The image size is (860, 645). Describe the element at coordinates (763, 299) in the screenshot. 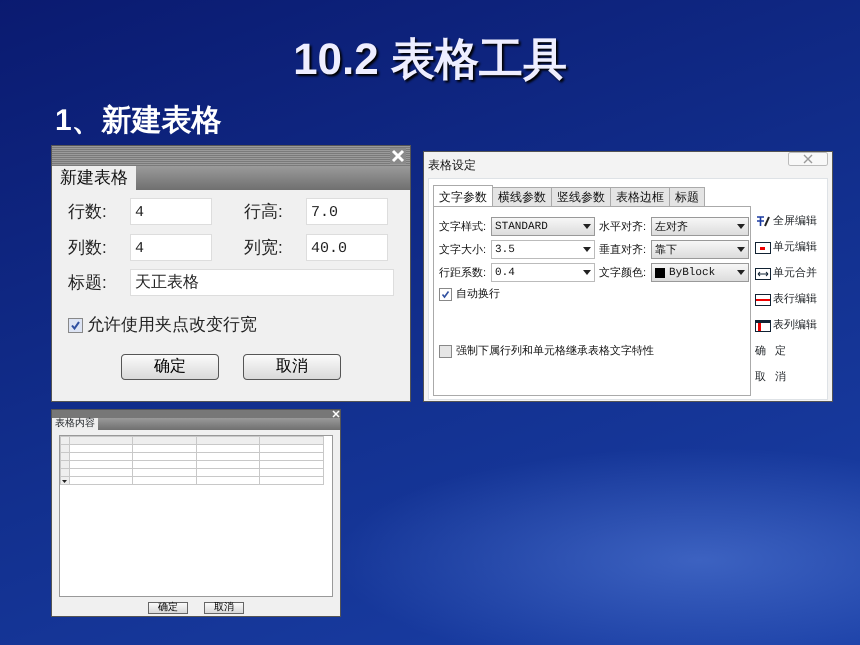

I see `row-icon` at that location.